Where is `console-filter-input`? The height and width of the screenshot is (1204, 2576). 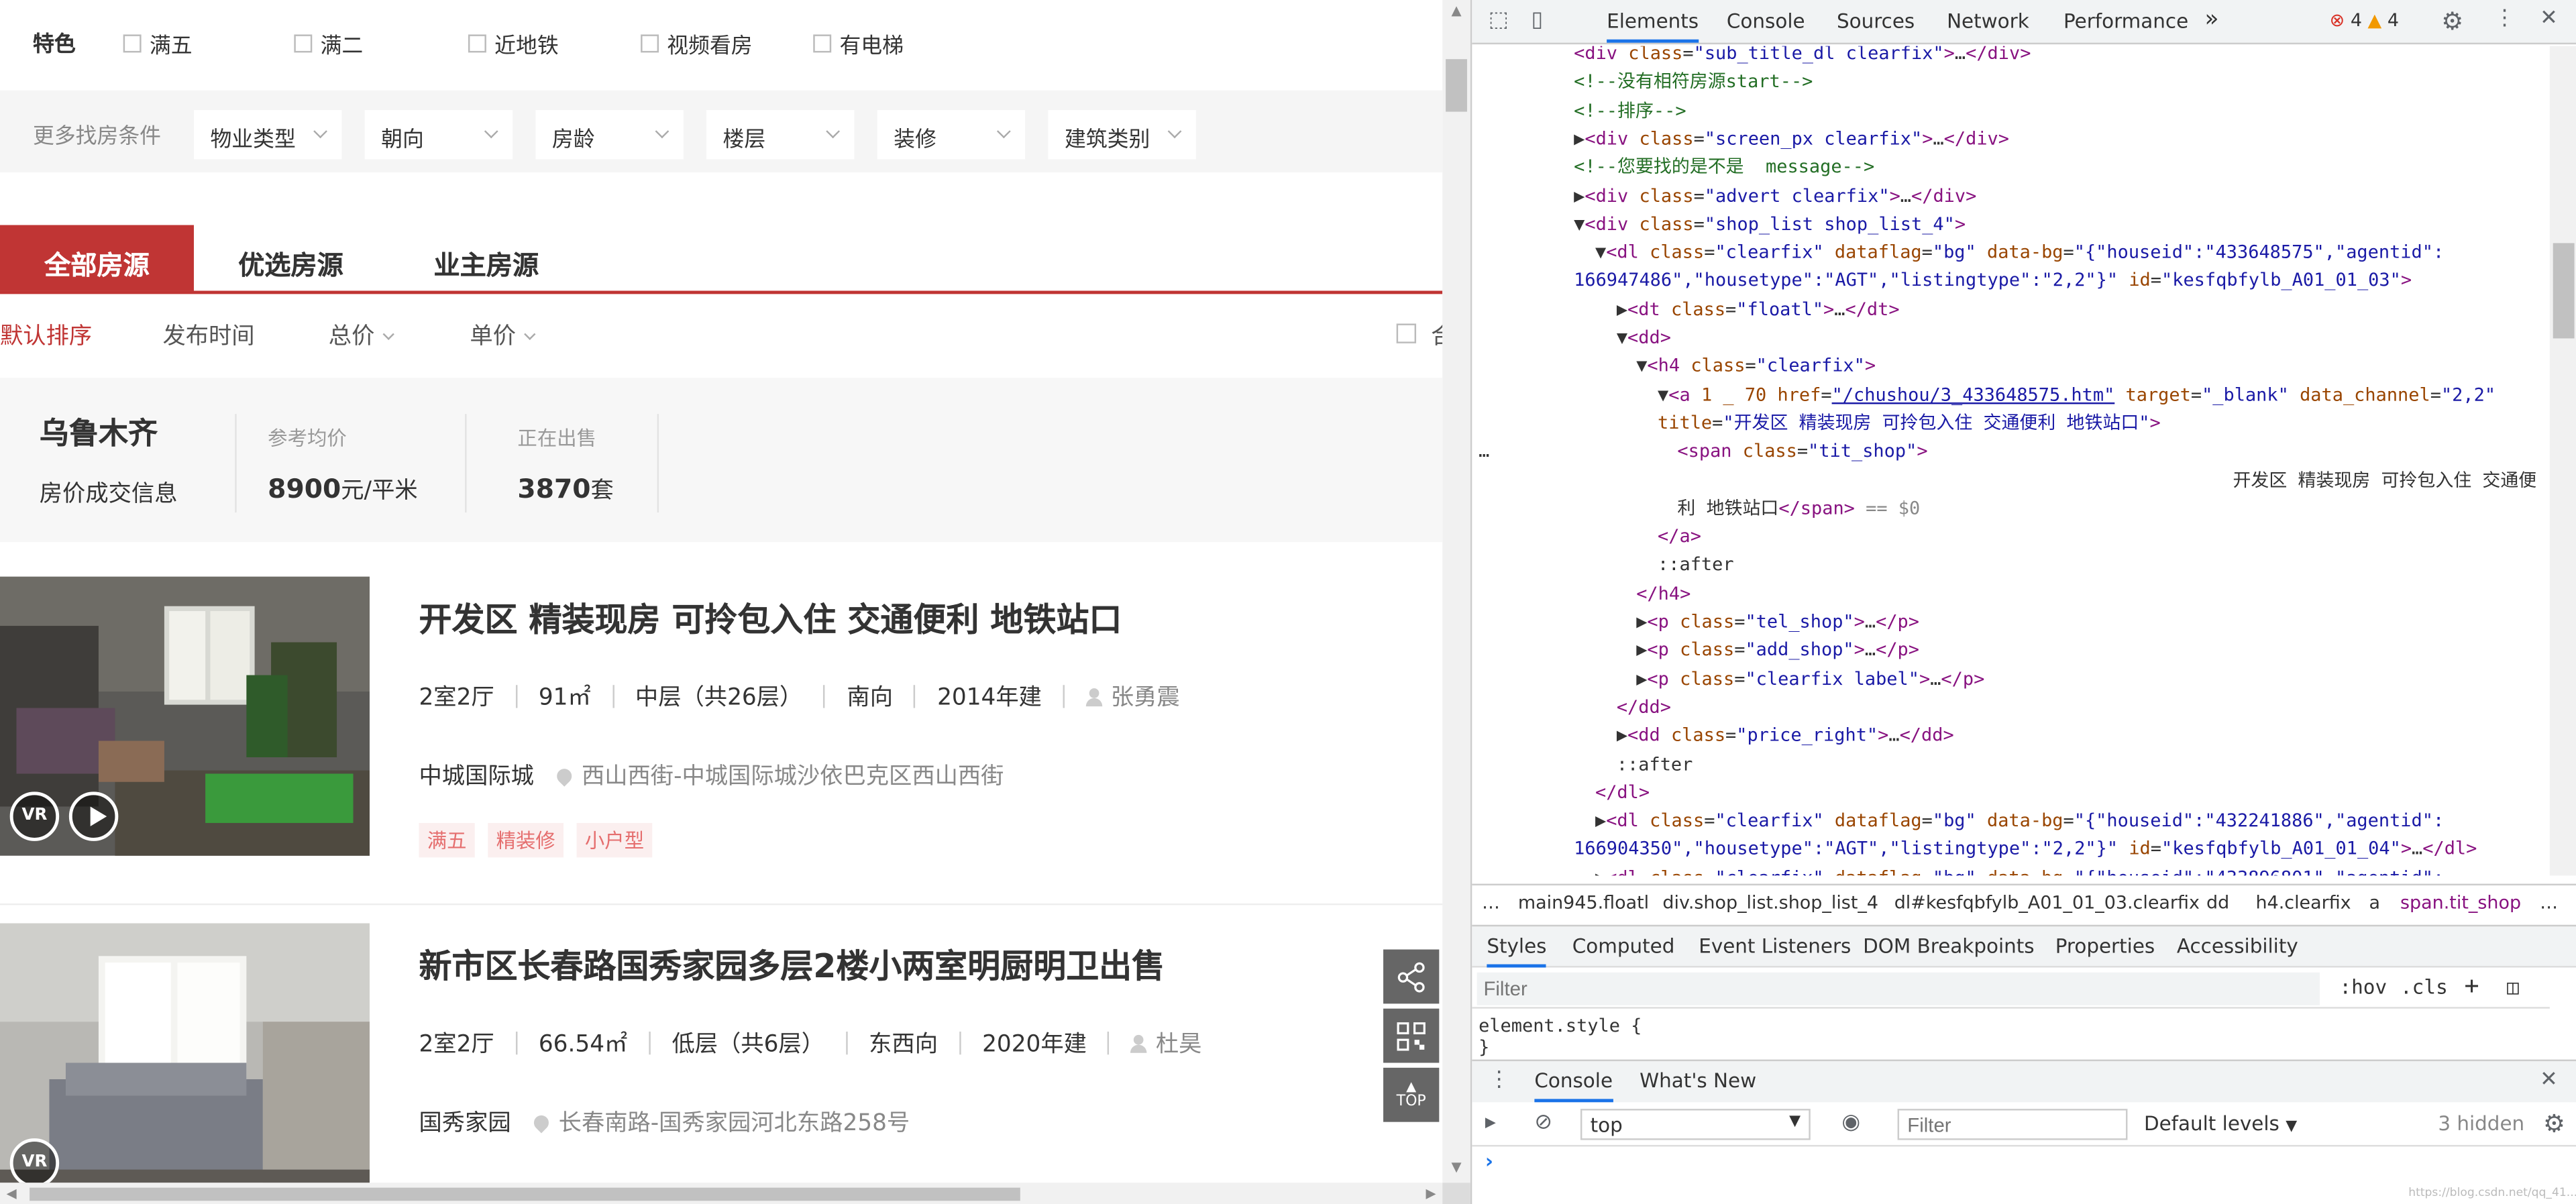 console-filter-input is located at coordinates (2012, 1124).